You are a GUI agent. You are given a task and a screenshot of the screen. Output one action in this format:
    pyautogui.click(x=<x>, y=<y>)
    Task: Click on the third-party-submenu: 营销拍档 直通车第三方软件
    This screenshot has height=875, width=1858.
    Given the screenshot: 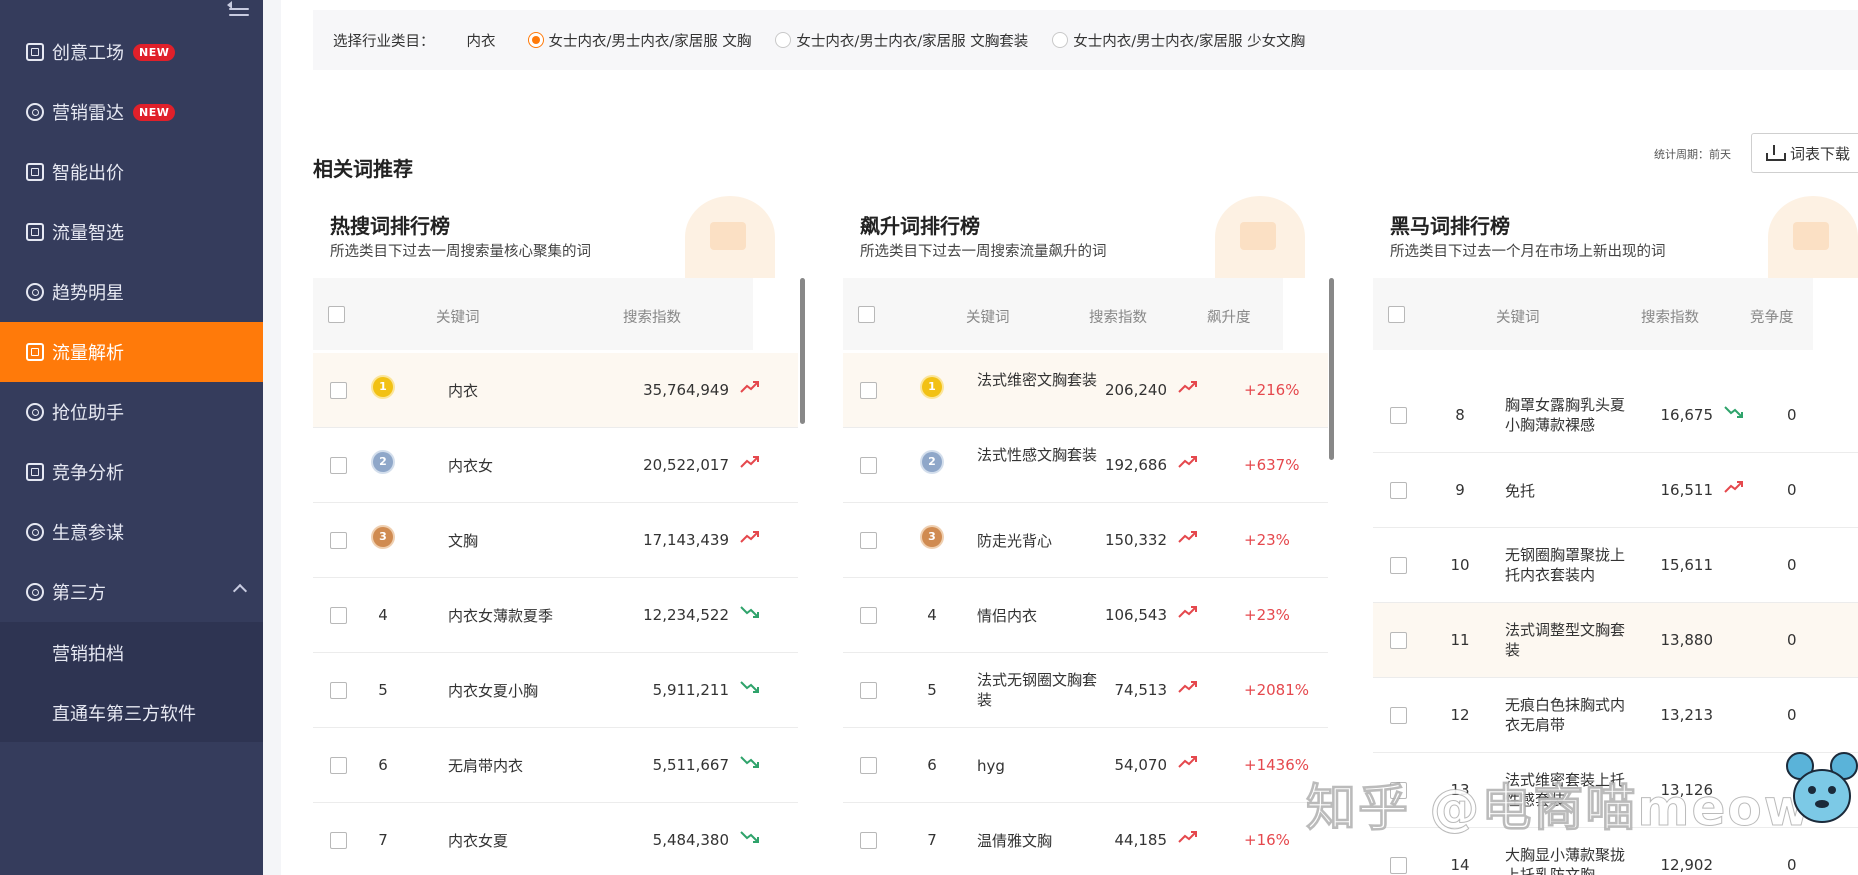 What is the action you would take?
    pyautogui.click(x=131, y=682)
    